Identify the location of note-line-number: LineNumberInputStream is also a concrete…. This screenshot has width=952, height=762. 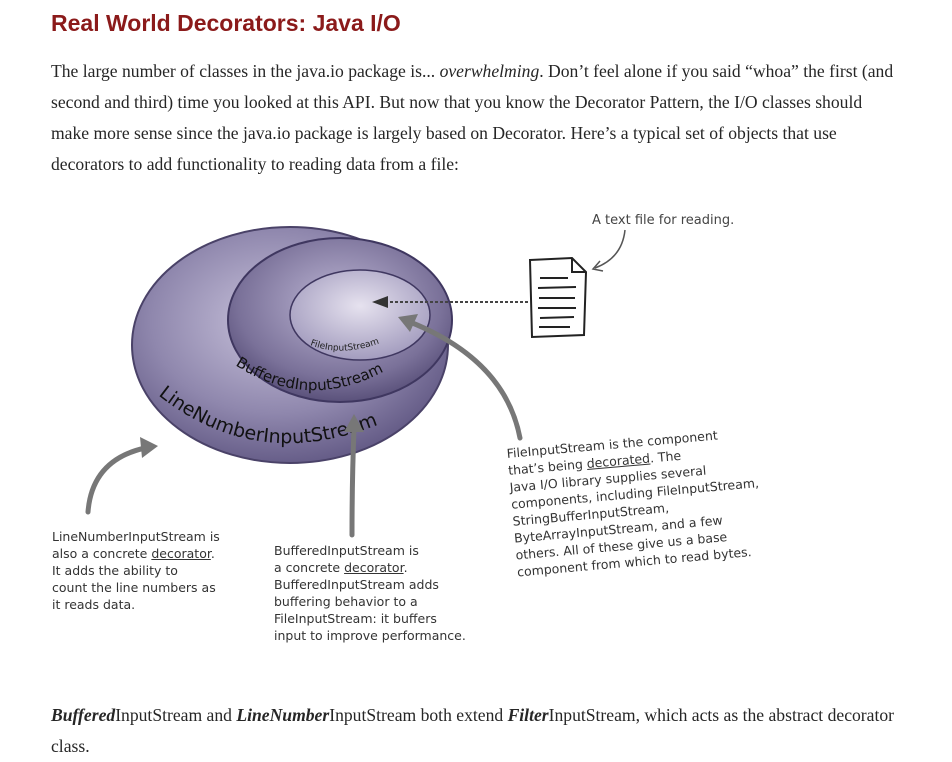
(136, 570).